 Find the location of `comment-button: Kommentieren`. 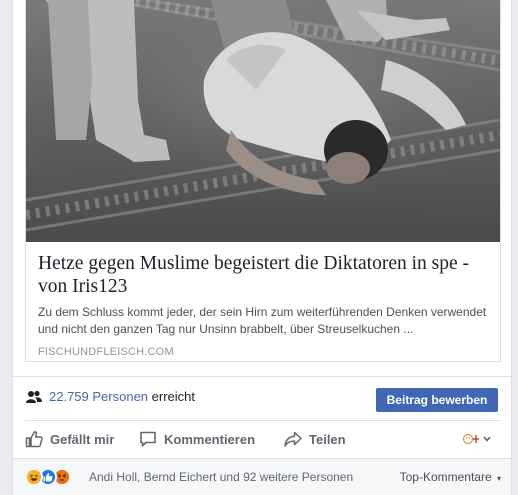

comment-button: Kommentieren is located at coordinates (197, 439).